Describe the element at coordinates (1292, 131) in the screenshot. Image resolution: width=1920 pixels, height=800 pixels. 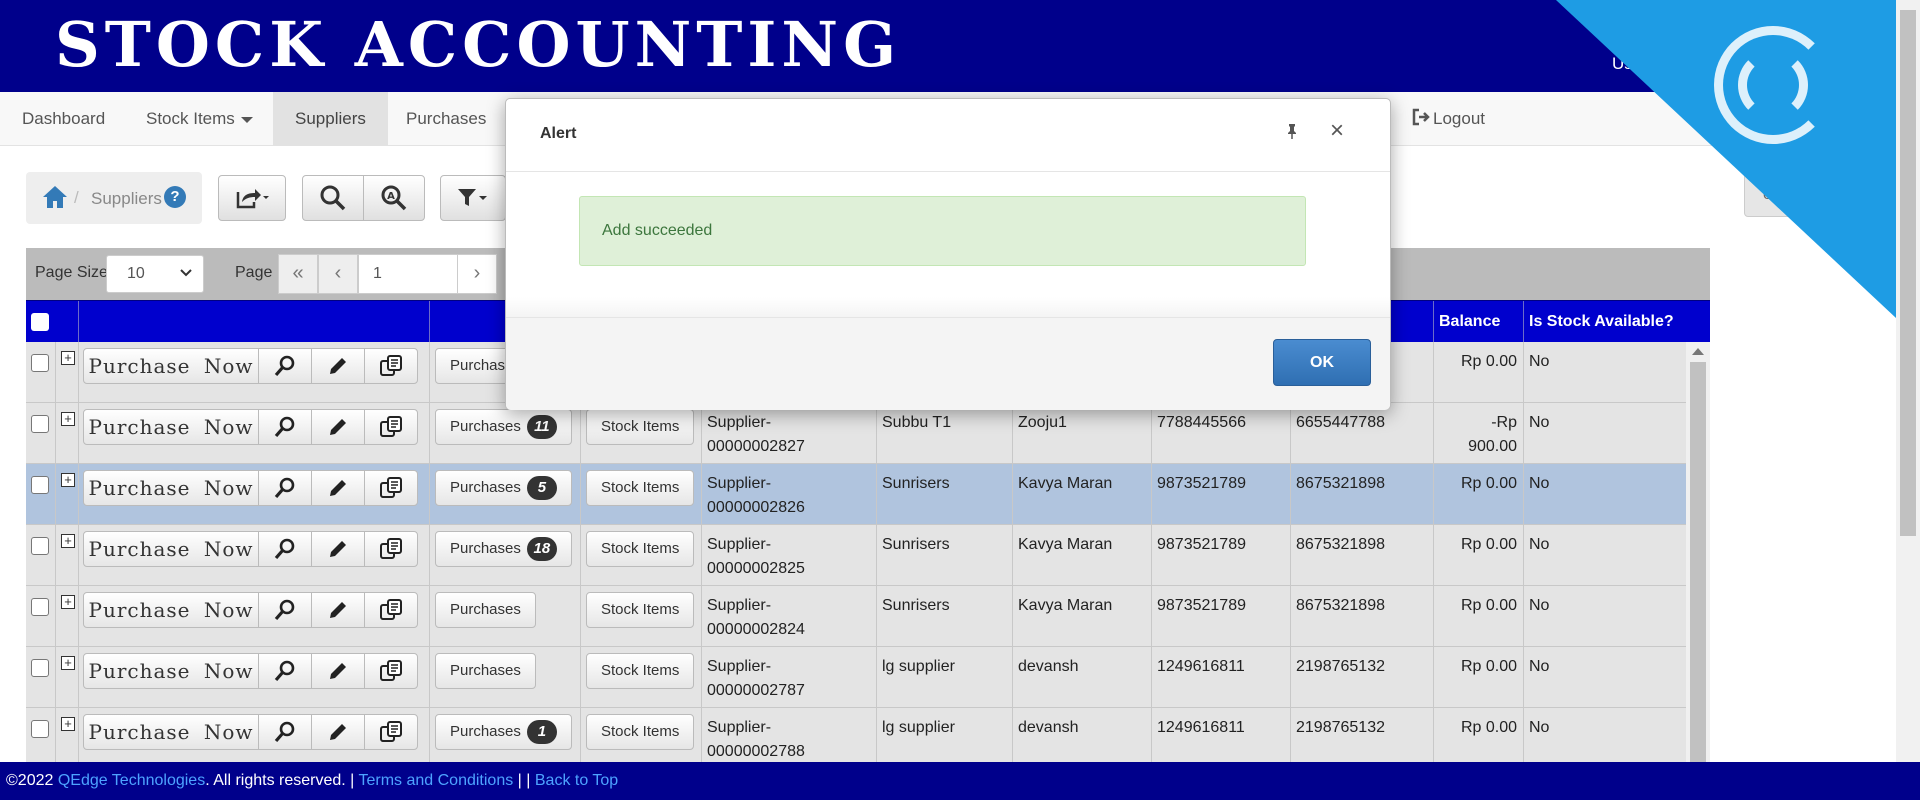
I see `pin-icon` at that location.